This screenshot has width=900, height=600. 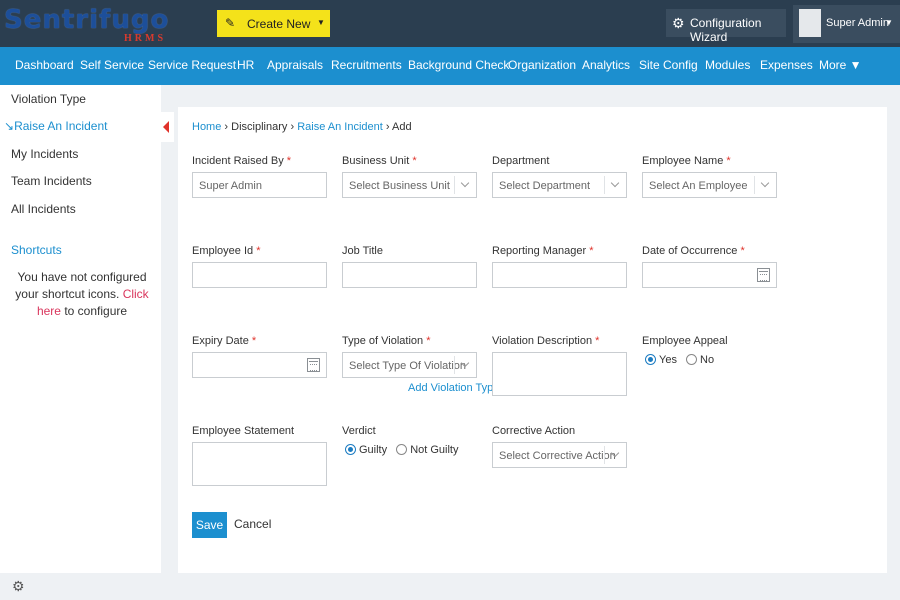 I want to click on user-name: Super Admin, so click(x=857, y=23).